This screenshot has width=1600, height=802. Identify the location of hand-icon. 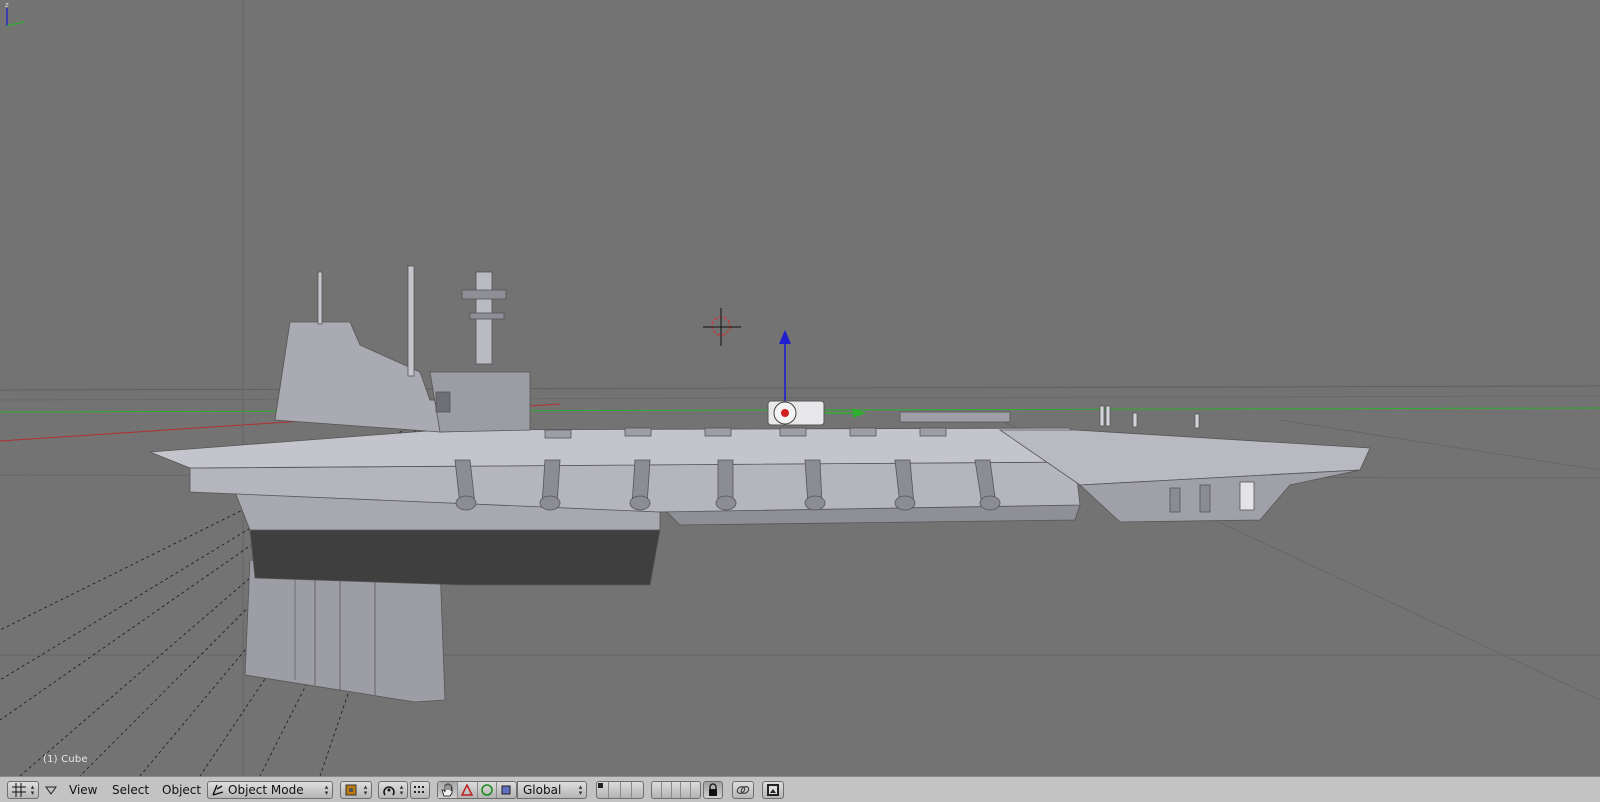
(447, 790).